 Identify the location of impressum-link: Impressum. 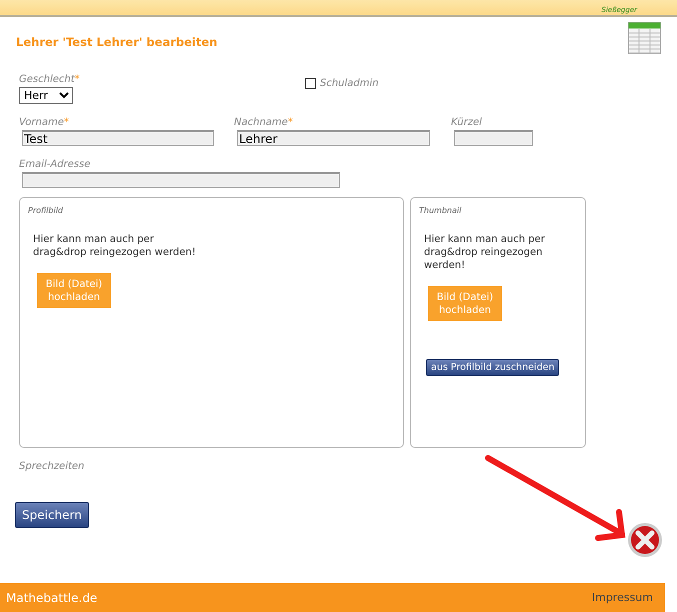
(622, 597).